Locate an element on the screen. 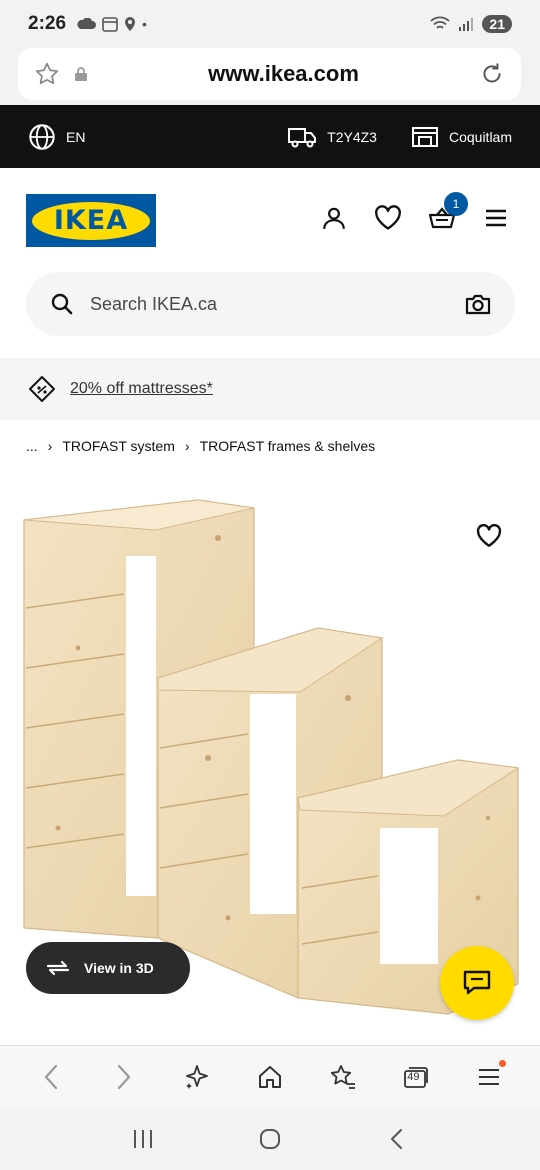 The image size is (540, 1170). ikea-logo: IKEA is located at coordinates (91, 220).